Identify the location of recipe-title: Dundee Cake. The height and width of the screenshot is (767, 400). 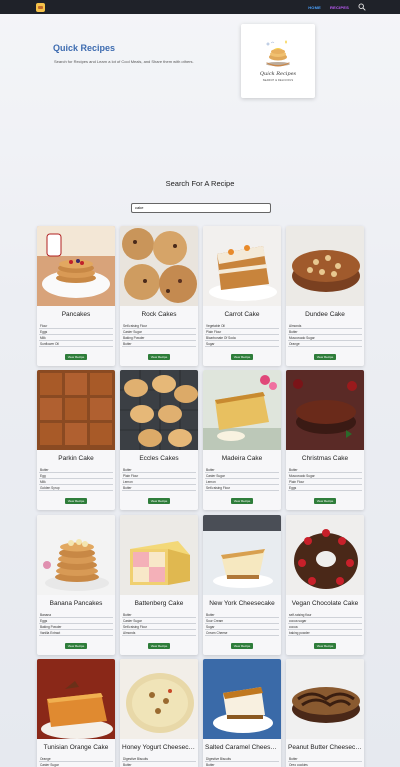
(325, 314).